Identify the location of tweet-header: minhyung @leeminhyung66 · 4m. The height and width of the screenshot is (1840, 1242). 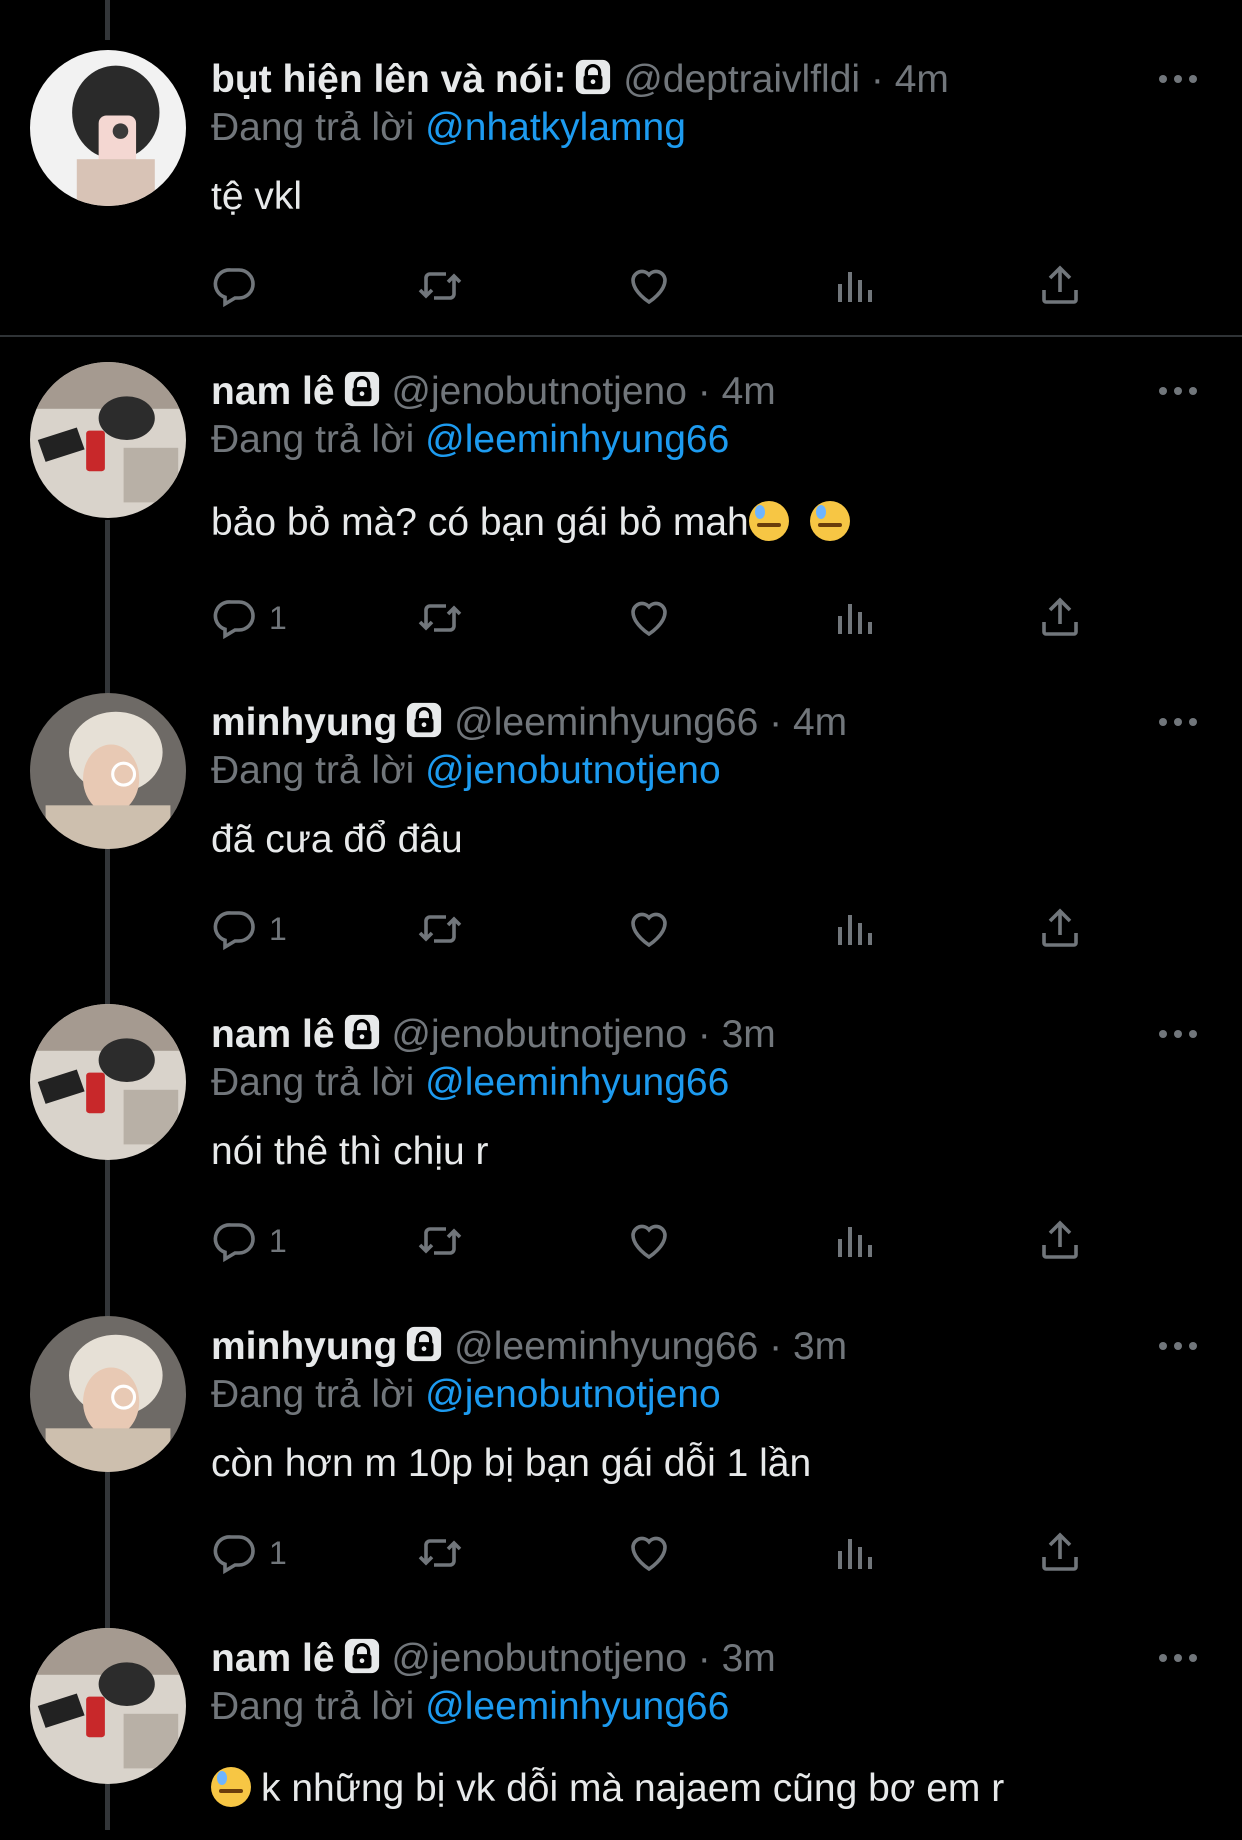
(529, 725).